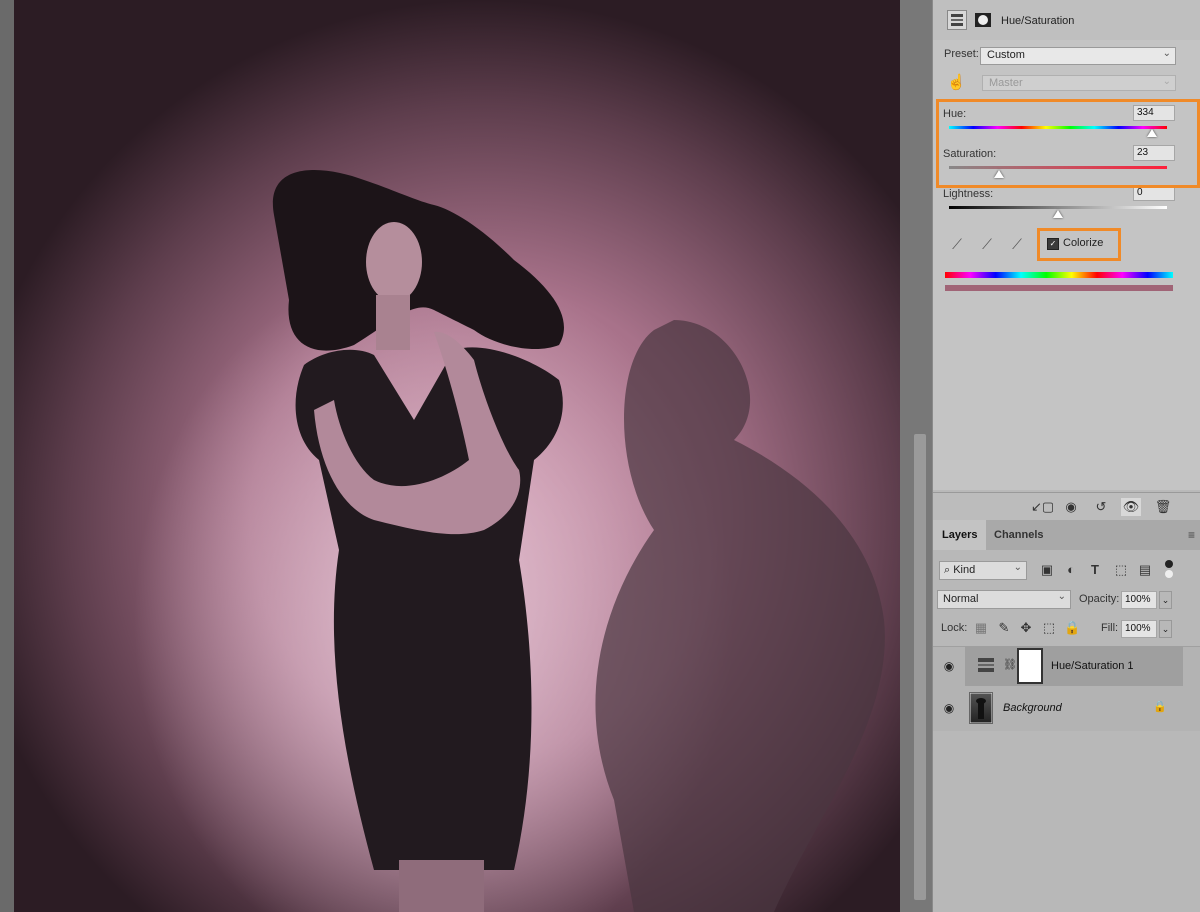 The width and height of the screenshot is (1200, 912). What do you see at coordinates (1071, 507) in the screenshot?
I see `view-previous-icon: ◉` at bounding box center [1071, 507].